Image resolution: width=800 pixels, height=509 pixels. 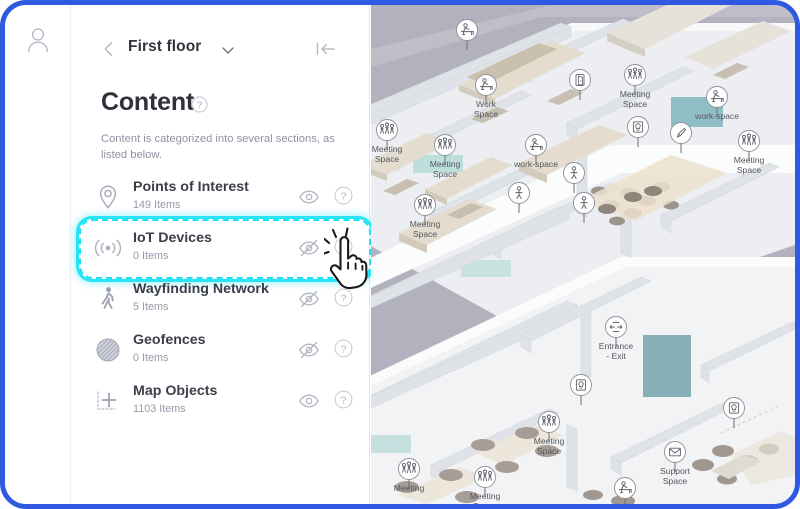 I want to click on collapse-panel-icon, so click(x=326, y=49).